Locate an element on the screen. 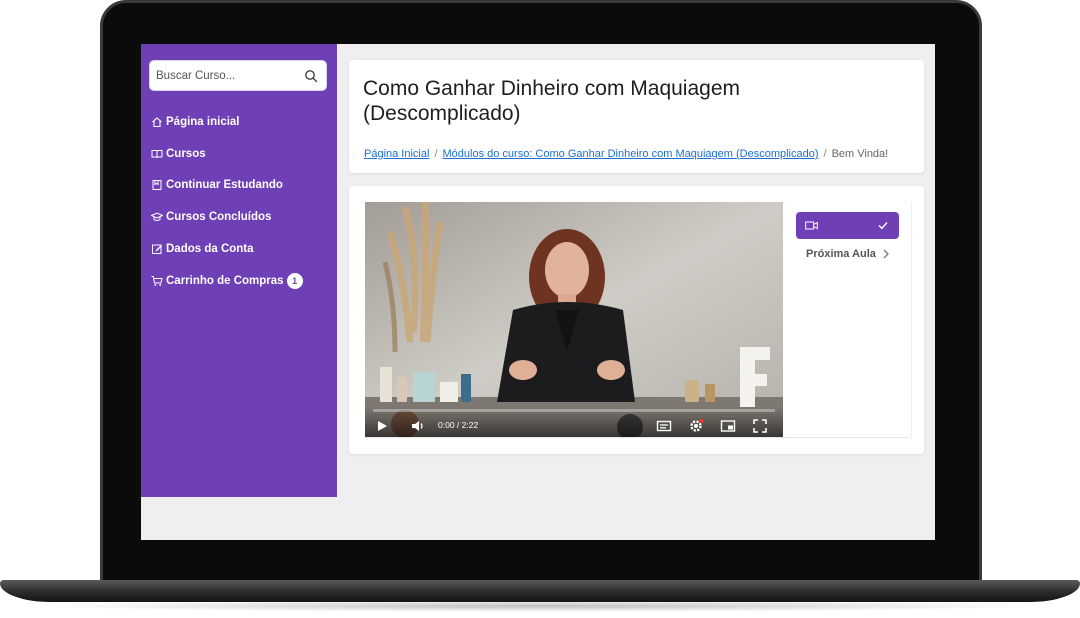 The height and width of the screenshot is (618, 1080). book-icon is located at coordinates (157, 153).